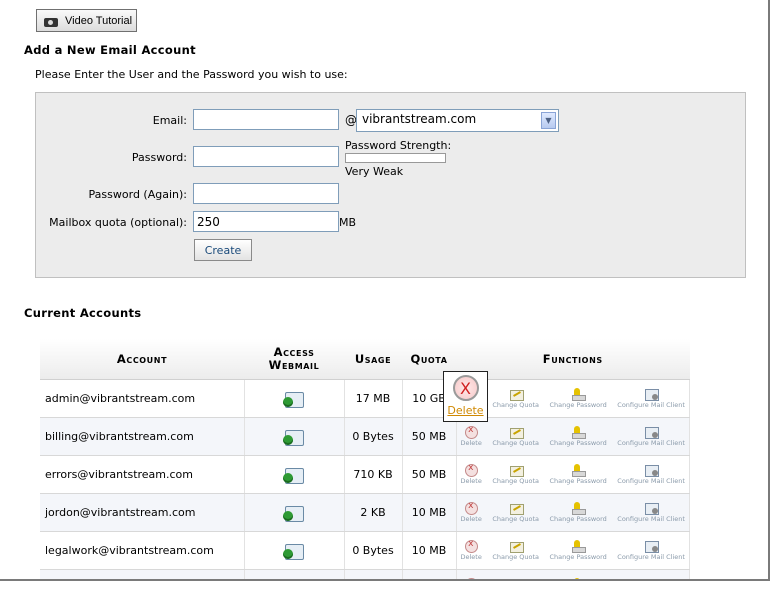 The image size is (772, 602). I want to click on col-account: Account, so click(142, 359).